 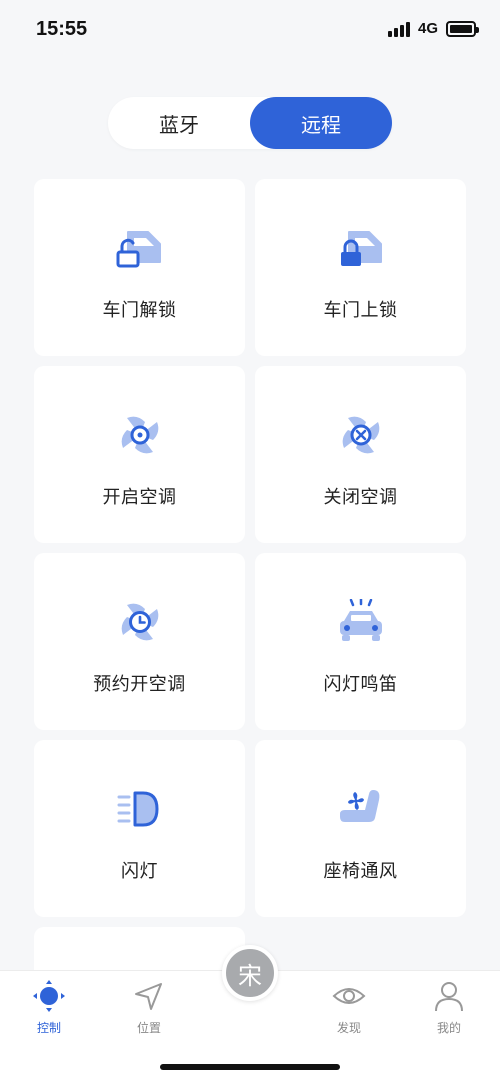 What do you see at coordinates (49, 996) in the screenshot?
I see `control-dpad-icon` at bounding box center [49, 996].